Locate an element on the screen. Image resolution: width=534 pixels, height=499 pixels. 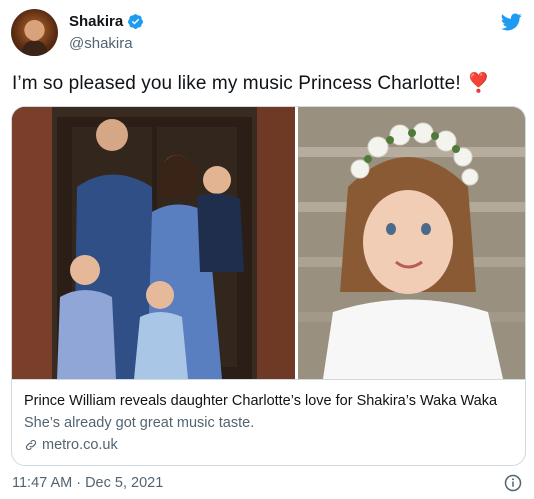
name-row: Shakira is located at coordinates (106, 21).